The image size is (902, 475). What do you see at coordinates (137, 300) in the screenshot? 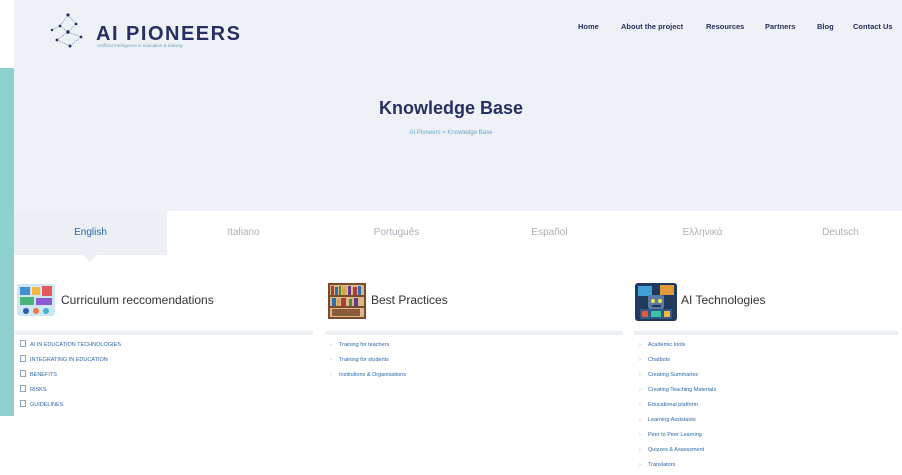
I see `curriculum-title: Curriculum reccomendations` at bounding box center [137, 300].